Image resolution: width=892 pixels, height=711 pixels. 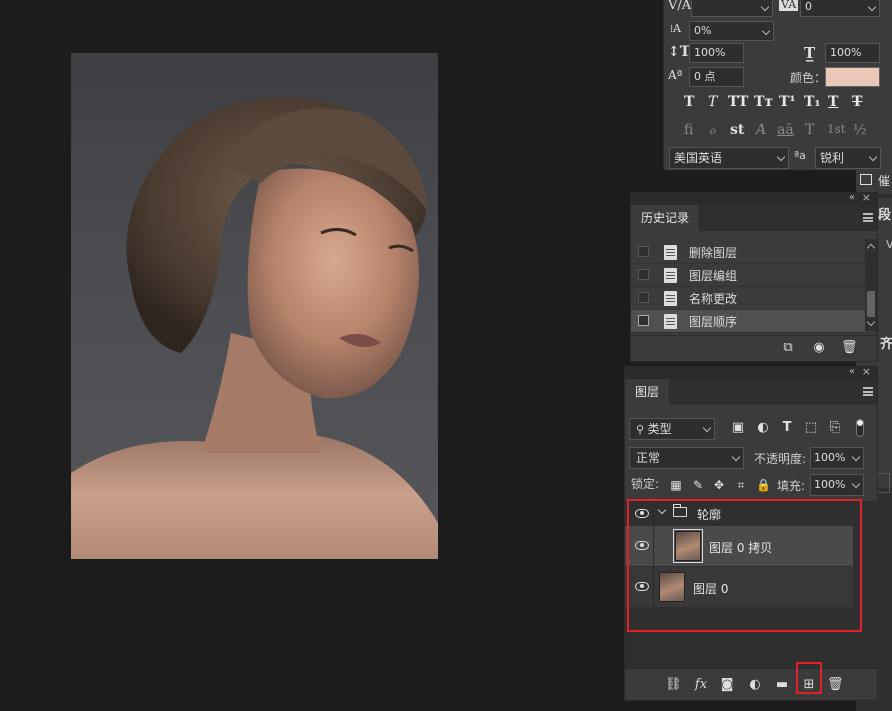 I want to click on layer-group-row: 轮廓, so click(x=739, y=513).